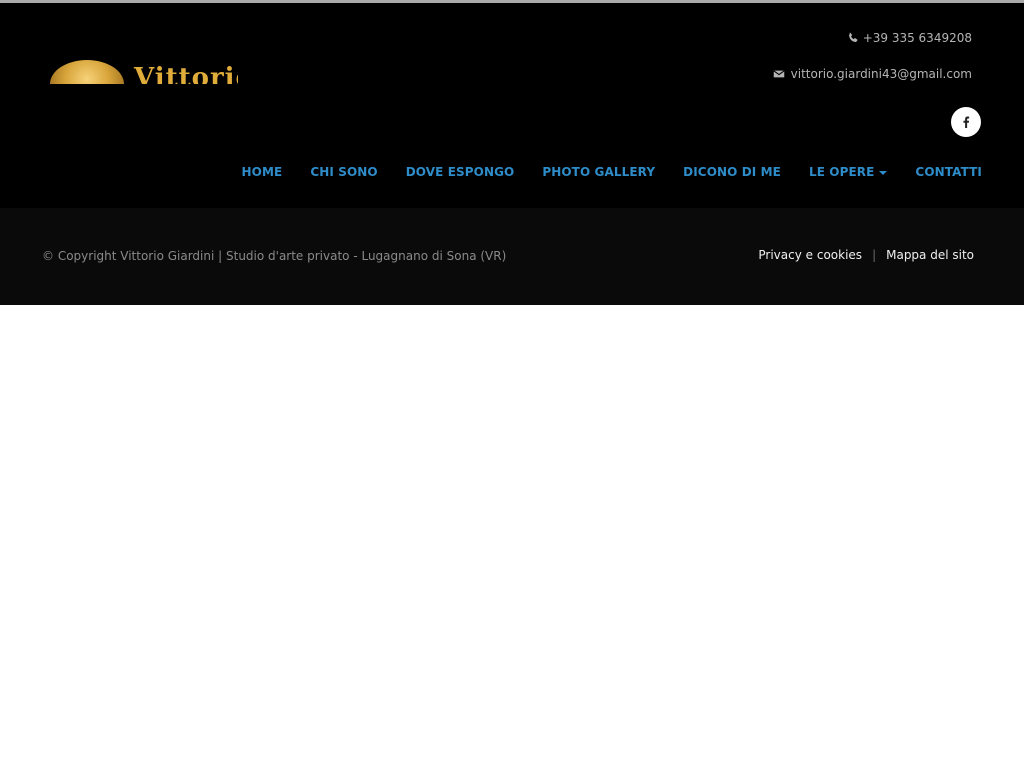 The image size is (1024, 768). Describe the element at coordinates (883, 172) in the screenshot. I see `caret-down-icon` at that location.